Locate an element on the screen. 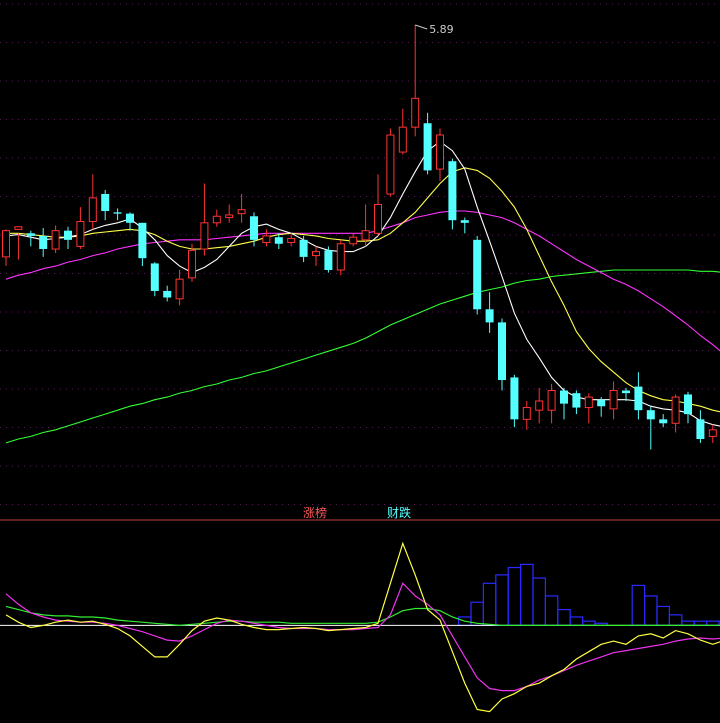 This screenshot has height=723, width=720. legend-rise-label: 涨榜 is located at coordinates (315, 512).